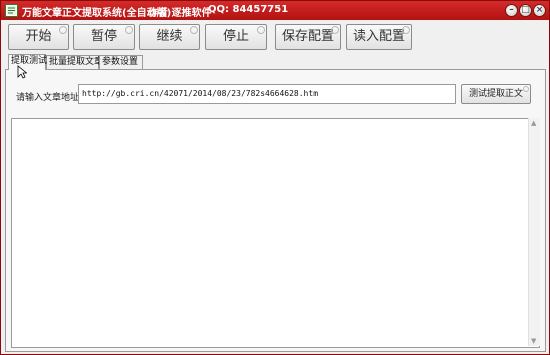 This screenshot has height=355, width=550. Describe the element at coordinates (121, 62) in the screenshot. I see `tab-settings: 参数设置` at that location.